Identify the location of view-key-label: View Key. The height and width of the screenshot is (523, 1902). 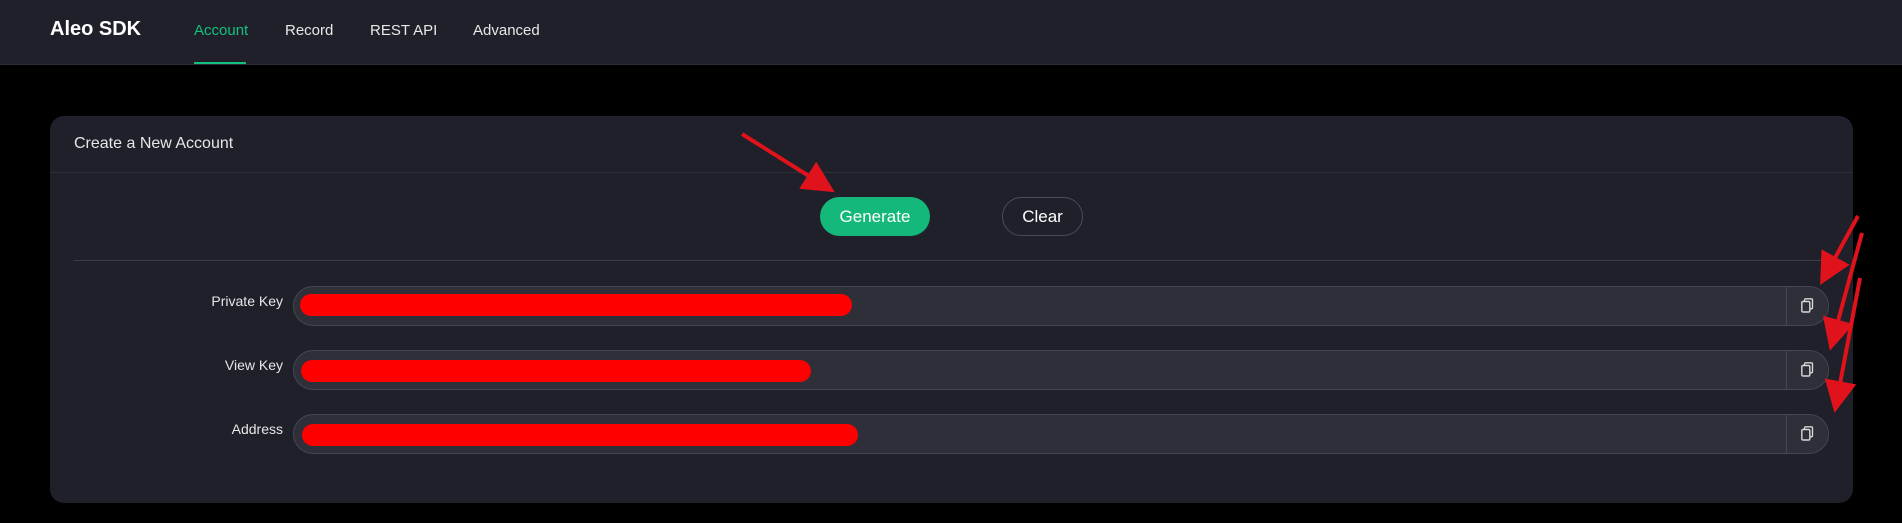
(253, 365).